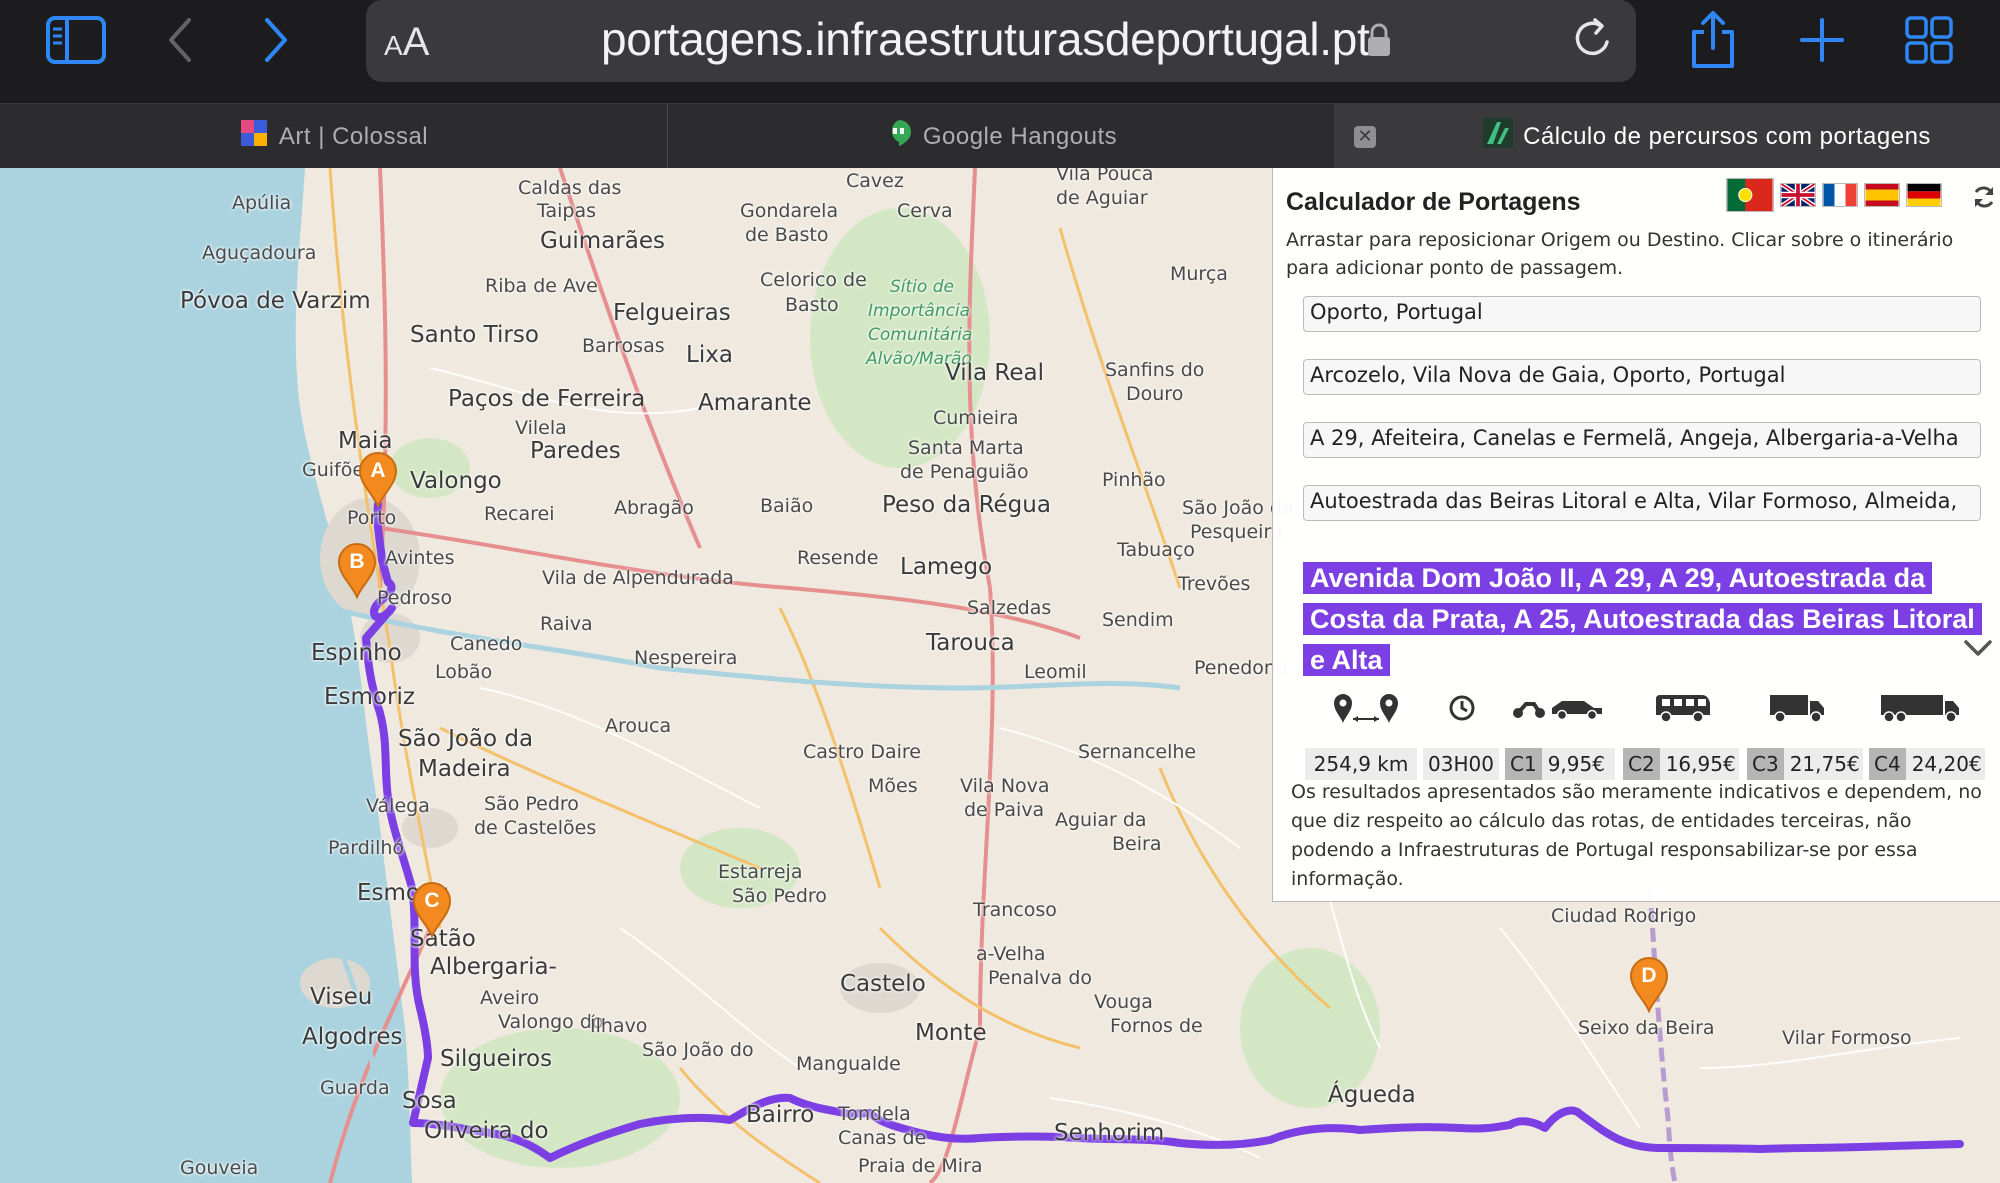  What do you see at coordinates (1681, 764) in the screenshot?
I see `class-2-price: C2 16,95€` at bounding box center [1681, 764].